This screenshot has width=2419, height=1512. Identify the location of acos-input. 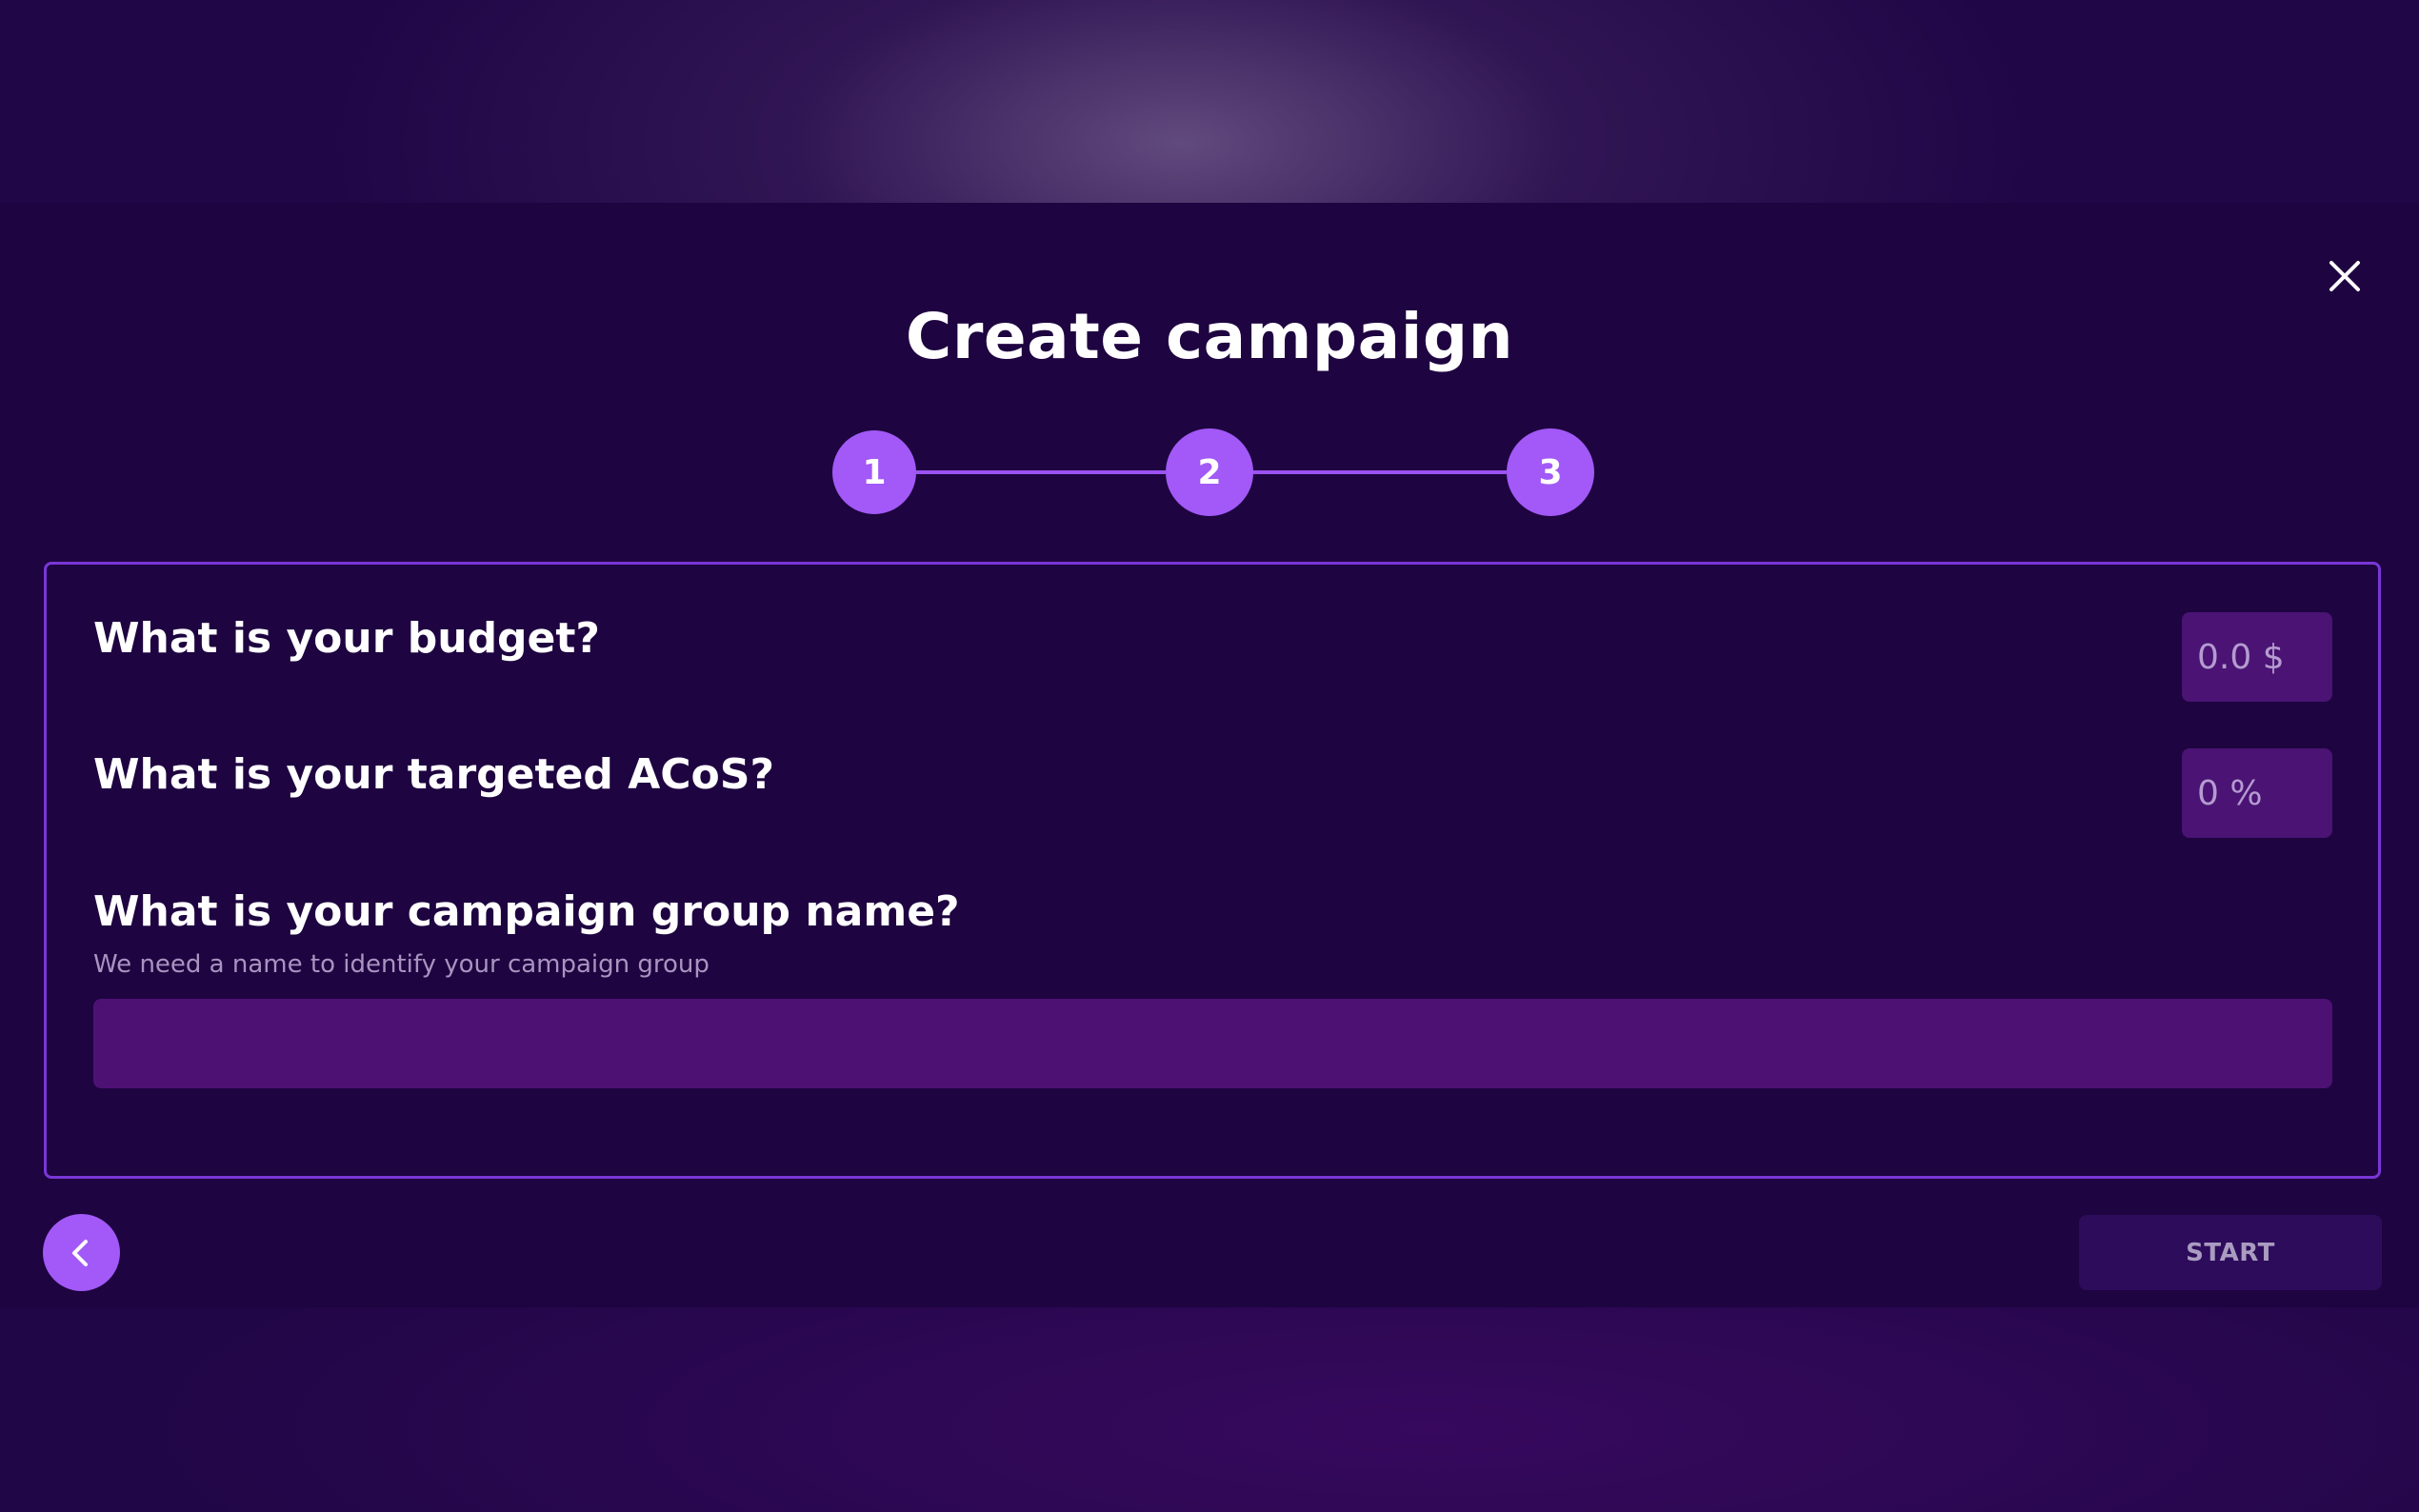
(2257, 793).